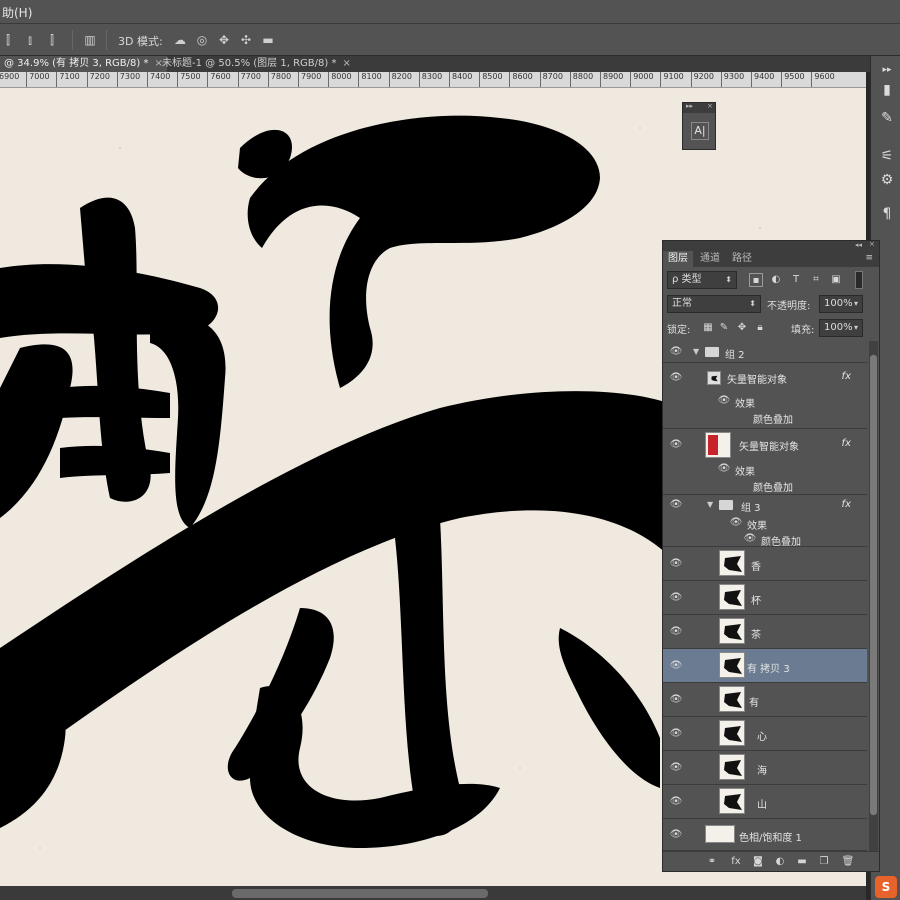 Image resolution: width=900 pixels, height=900 pixels. Describe the element at coordinates (710, 259) in the screenshot. I see `tab-channels: 通道` at that location.